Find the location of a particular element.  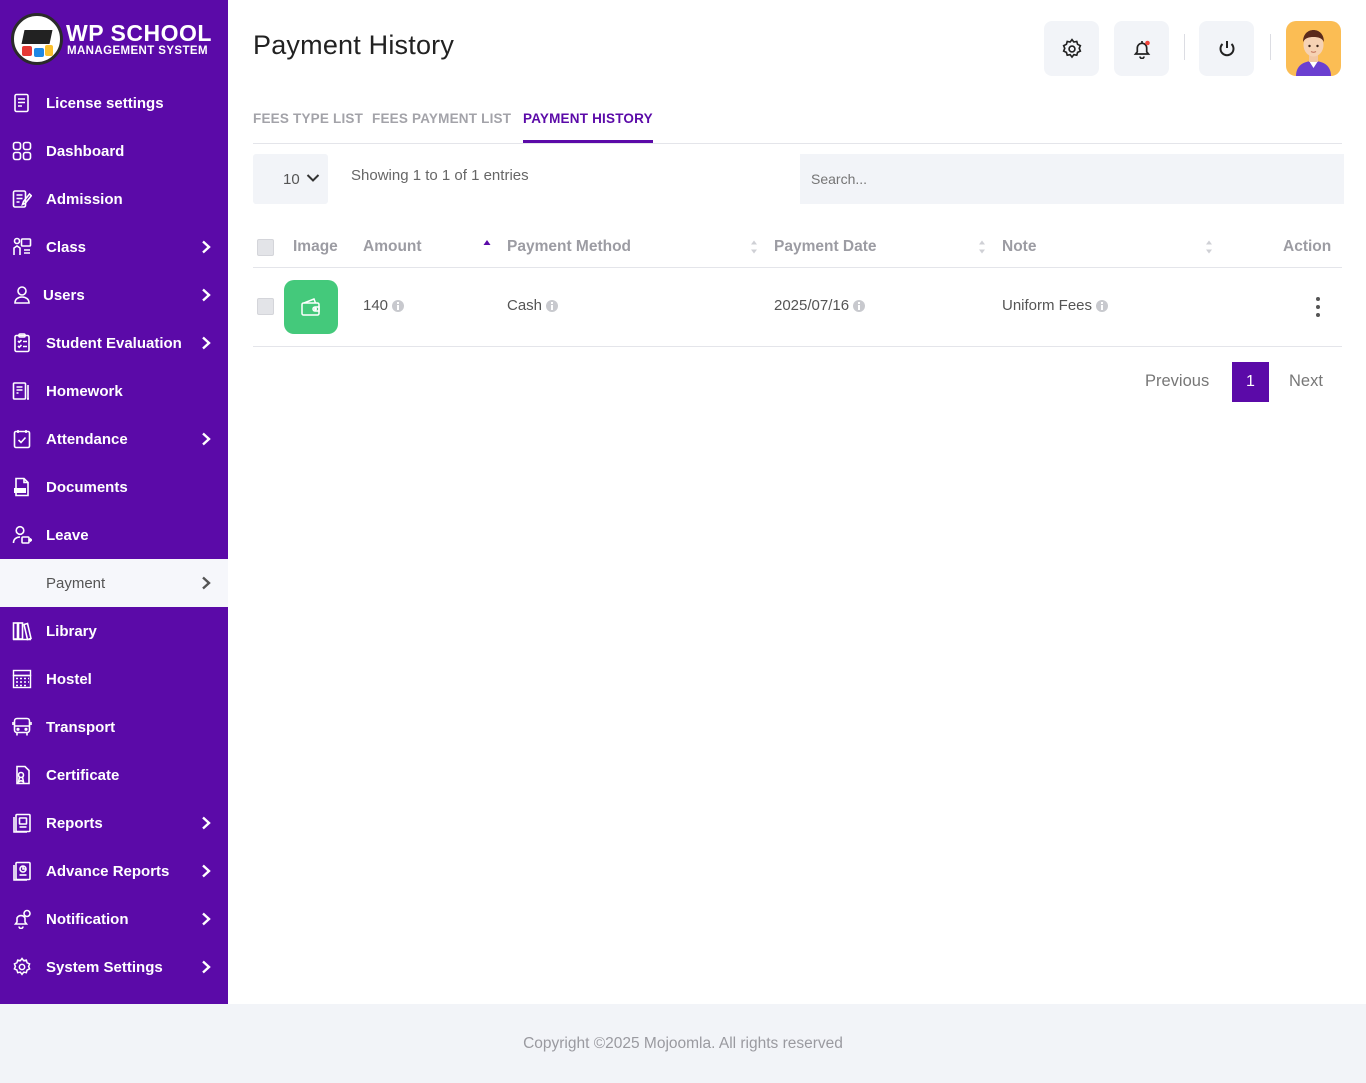

sidebar-item-label: Admission is located at coordinates (84, 199).